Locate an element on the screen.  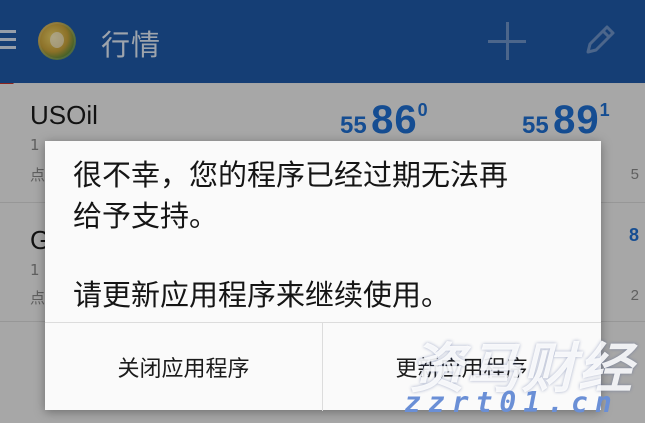
dialog-message-line: 给予支持。 is located at coordinates (146, 216).